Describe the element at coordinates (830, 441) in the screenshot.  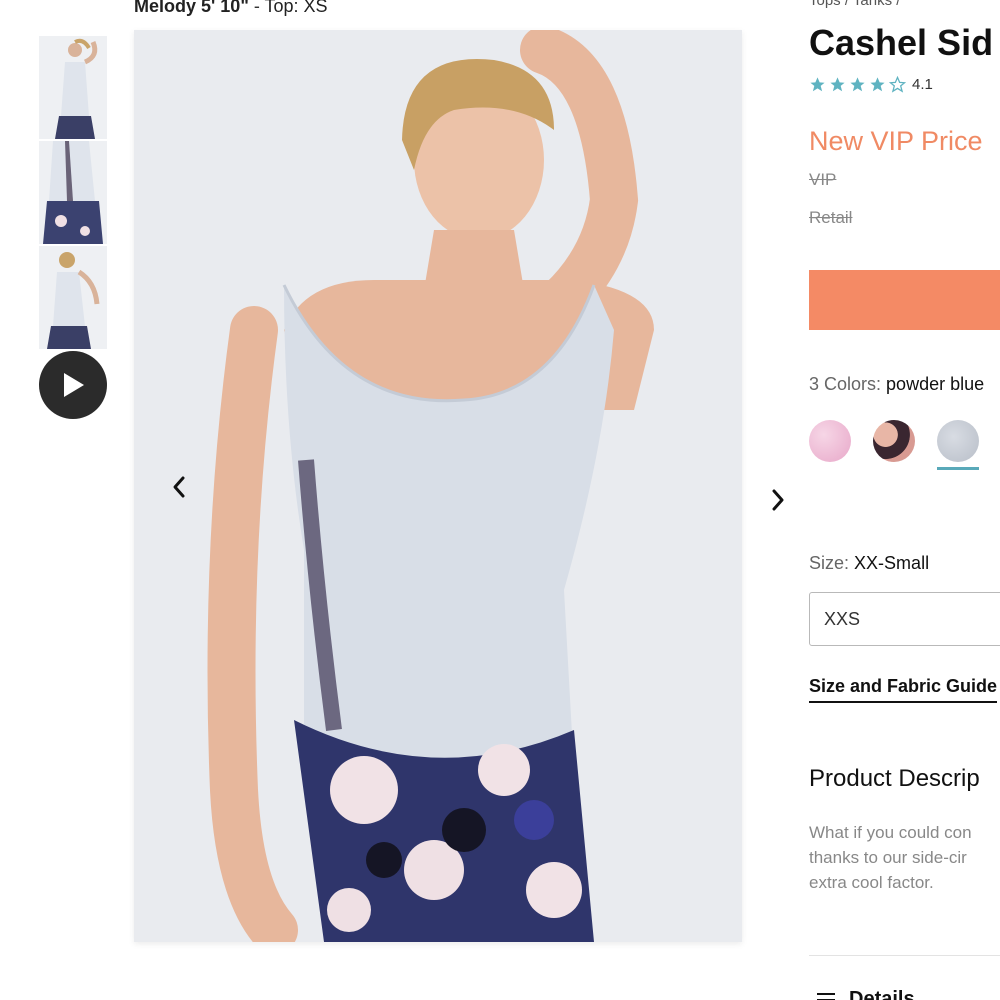
I see `color-swatch-pink` at that location.